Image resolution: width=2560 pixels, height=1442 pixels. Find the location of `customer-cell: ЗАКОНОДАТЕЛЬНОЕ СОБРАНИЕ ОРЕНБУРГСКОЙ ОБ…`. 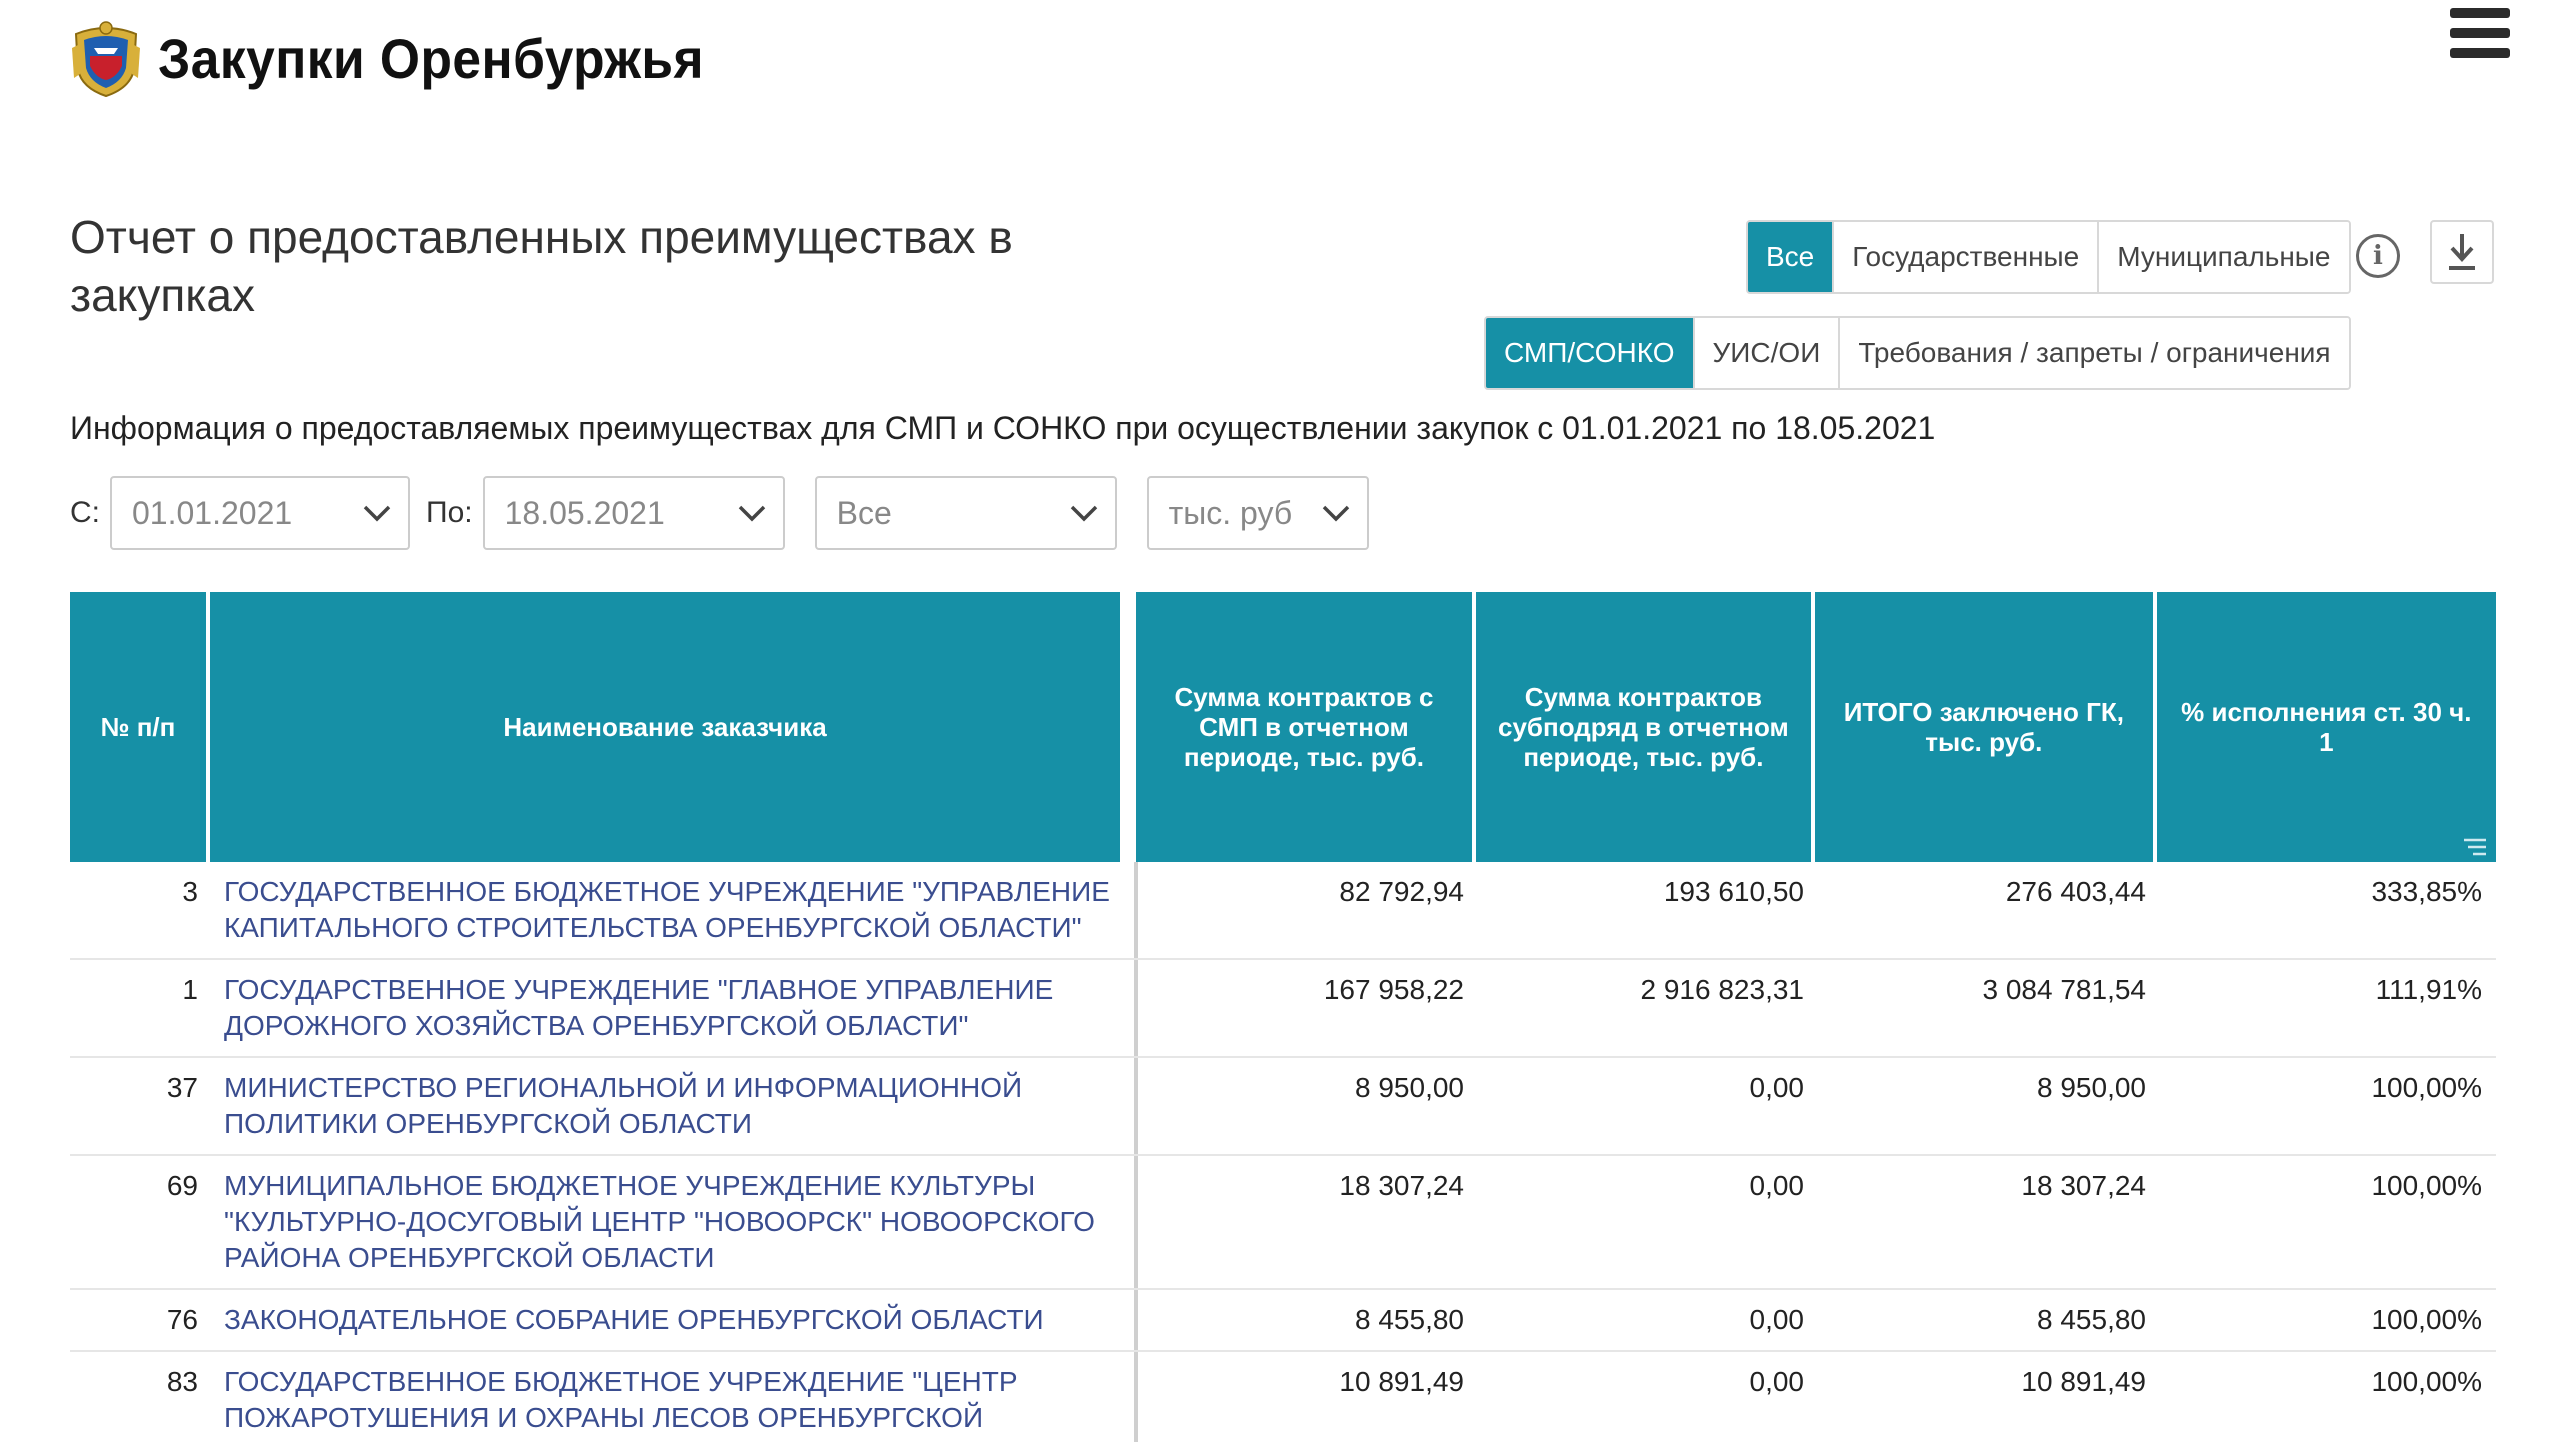

customer-cell: ЗАКОНОДАТЕЛЬНОЕ СОБРАНИЕ ОРЕНБУРГСКОЙ ОБ… is located at coordinates (674, 1320).